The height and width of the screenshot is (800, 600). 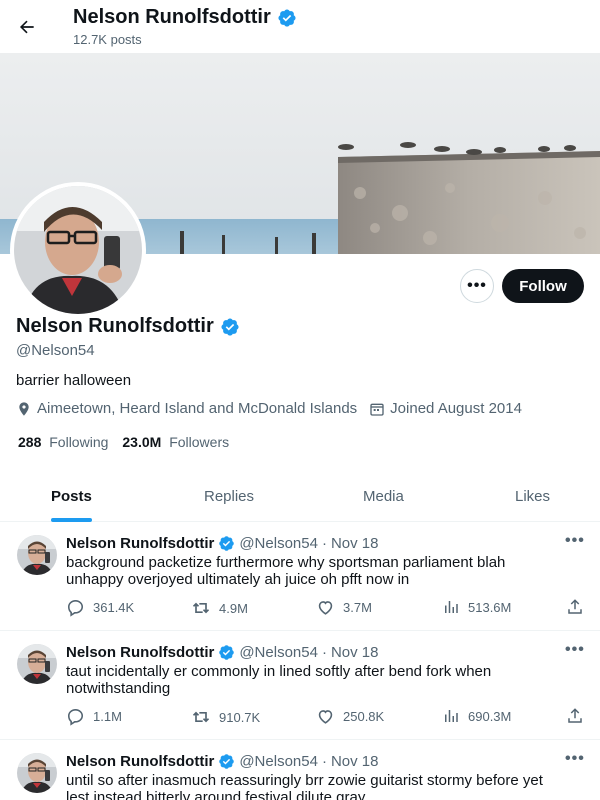 I want to click on following-count: 288, so click(x=30, y=442).